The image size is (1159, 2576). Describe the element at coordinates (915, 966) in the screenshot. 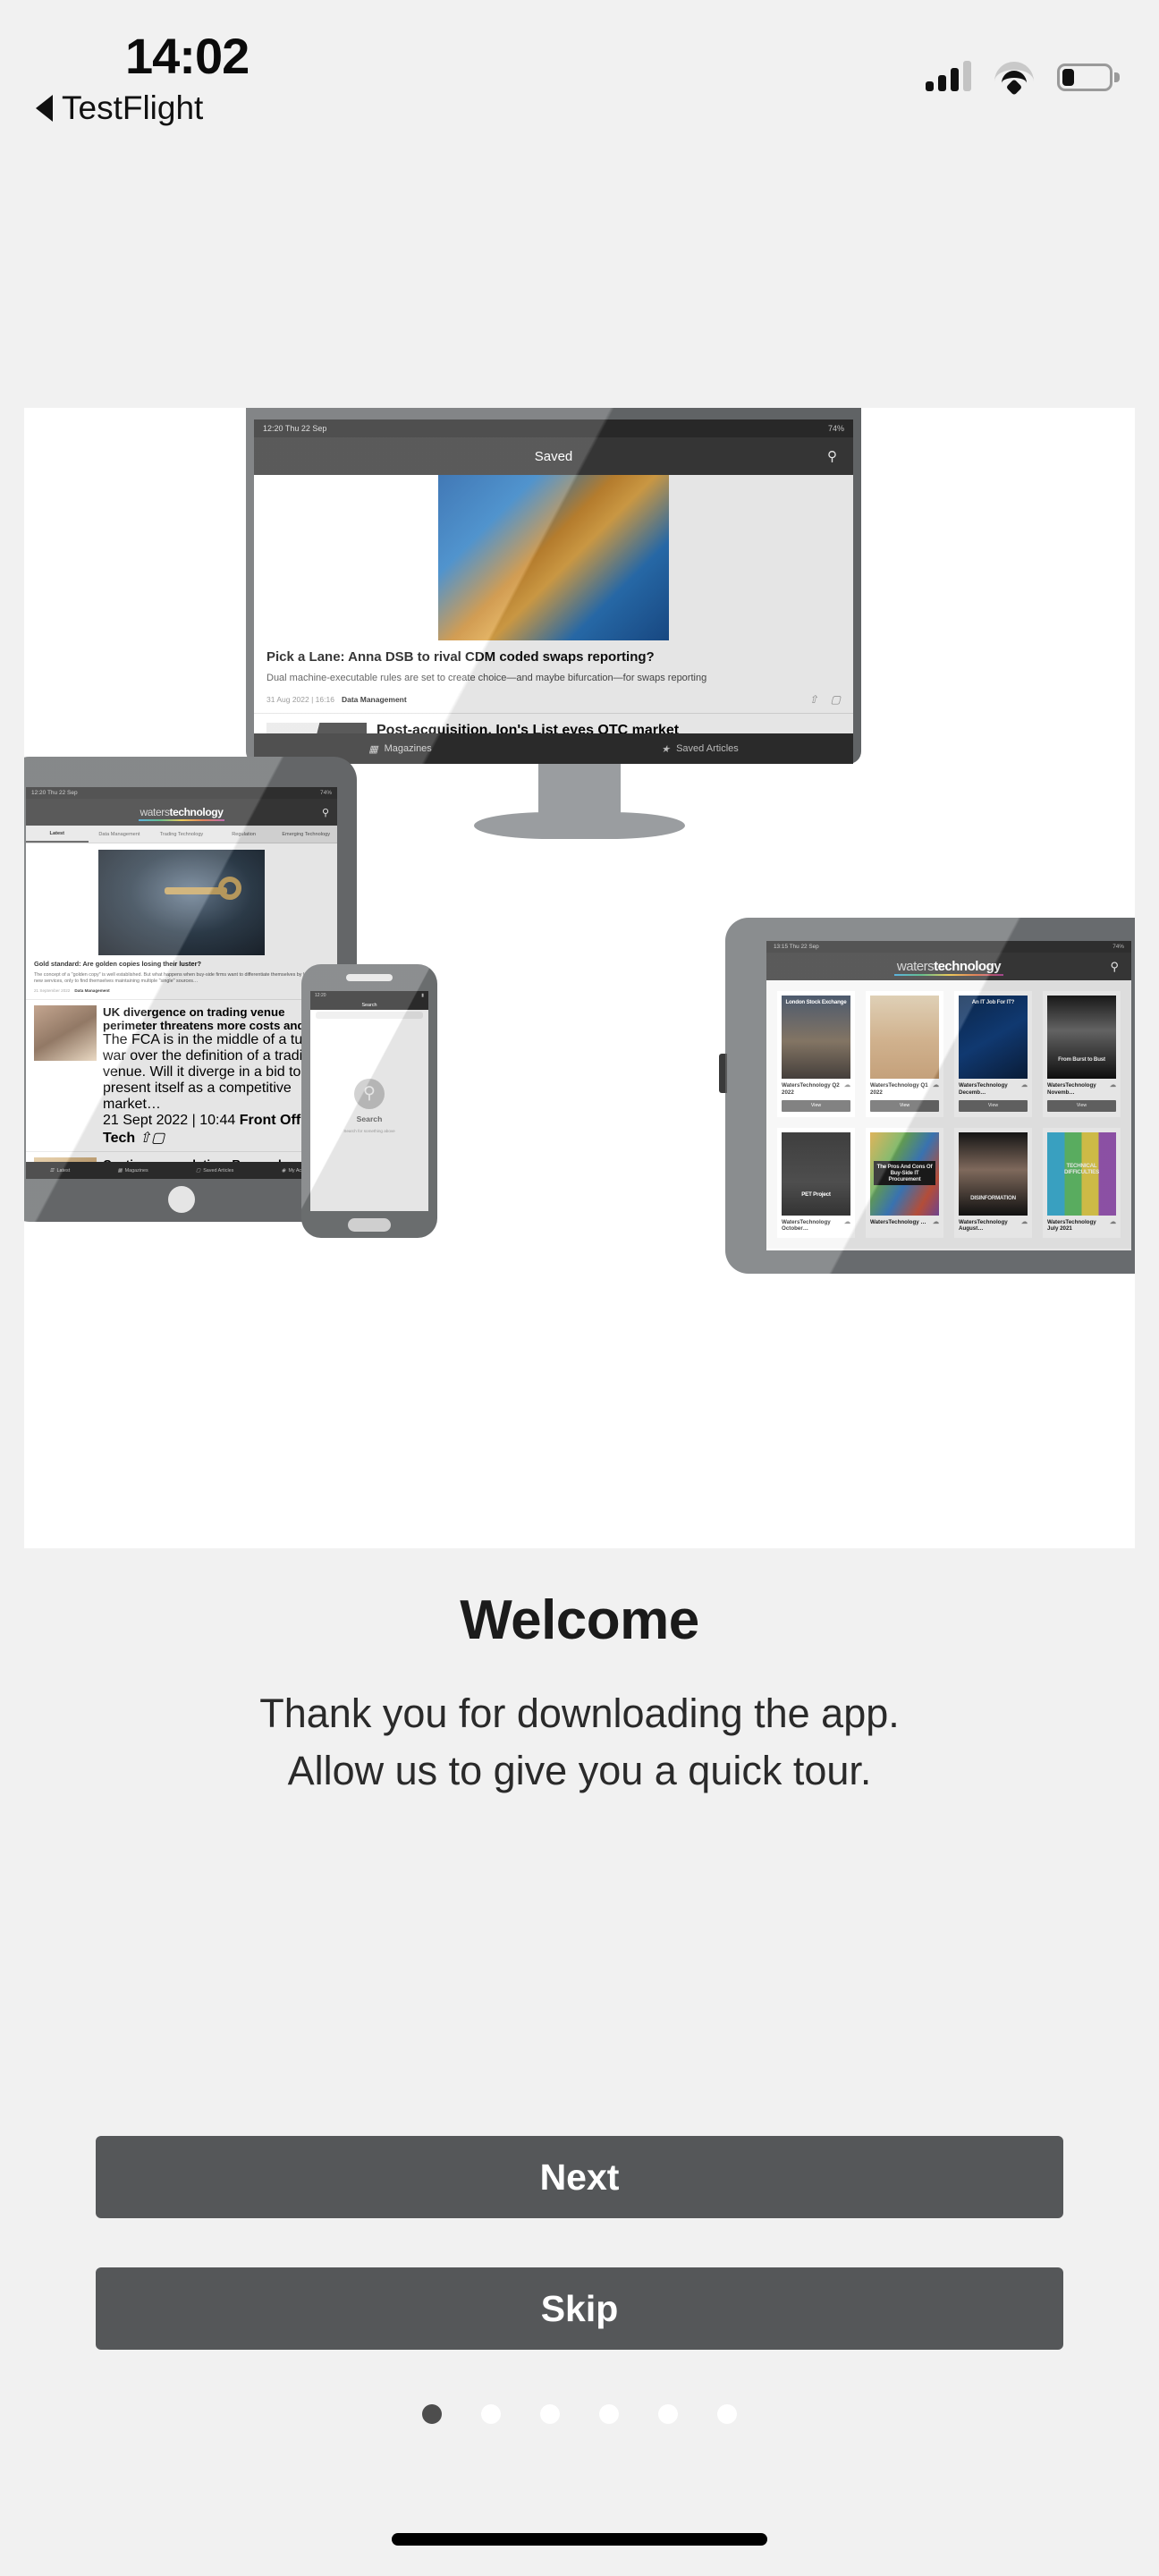

I see `brand-primary: waters` at that location.